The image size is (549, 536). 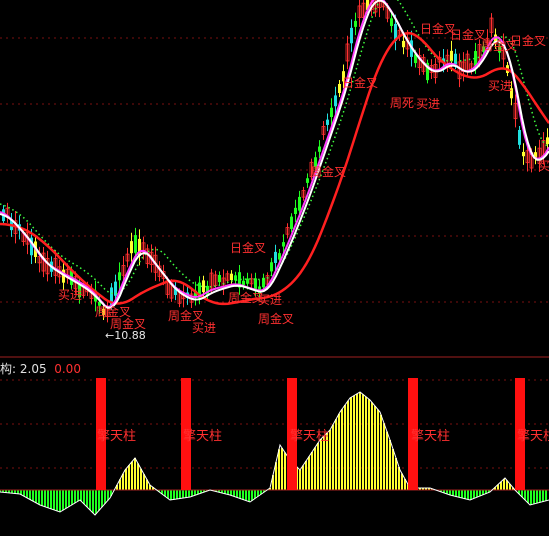 What do you see at coordinates (402, 103) in the screenshot?
I see `annotation-label: 周死` at bounding box center [402, 103].